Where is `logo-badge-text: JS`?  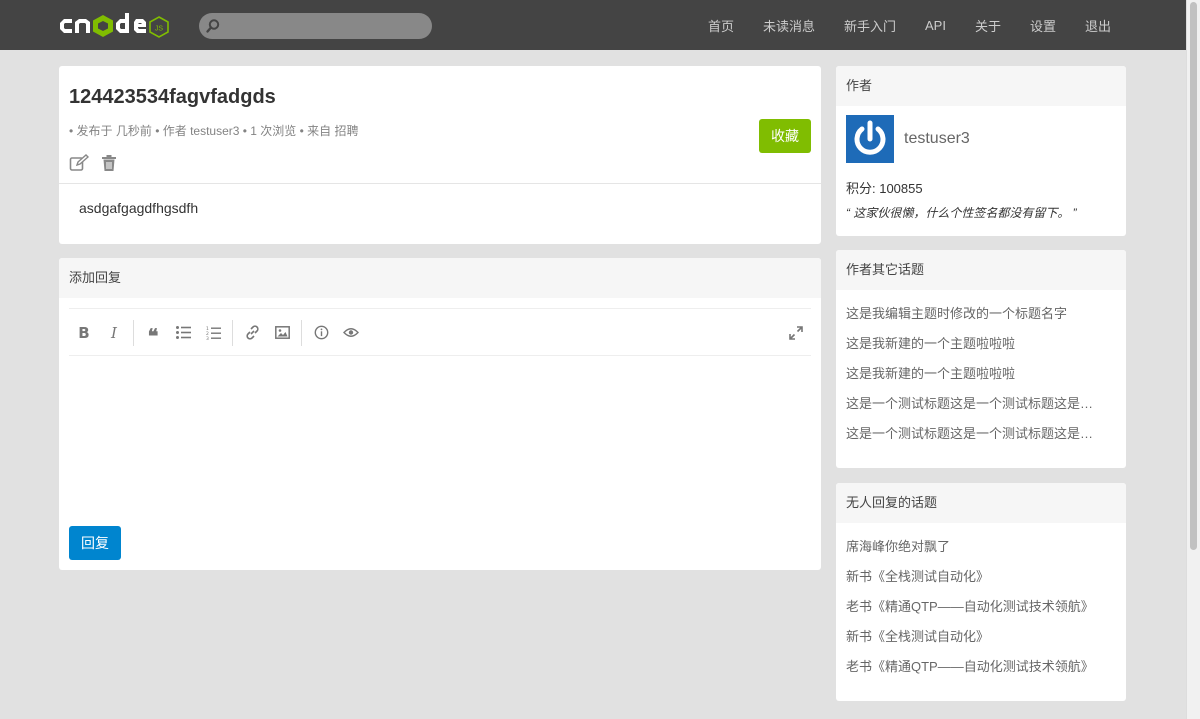 logo-badge-text: JS is located at coordinates (159, 29).